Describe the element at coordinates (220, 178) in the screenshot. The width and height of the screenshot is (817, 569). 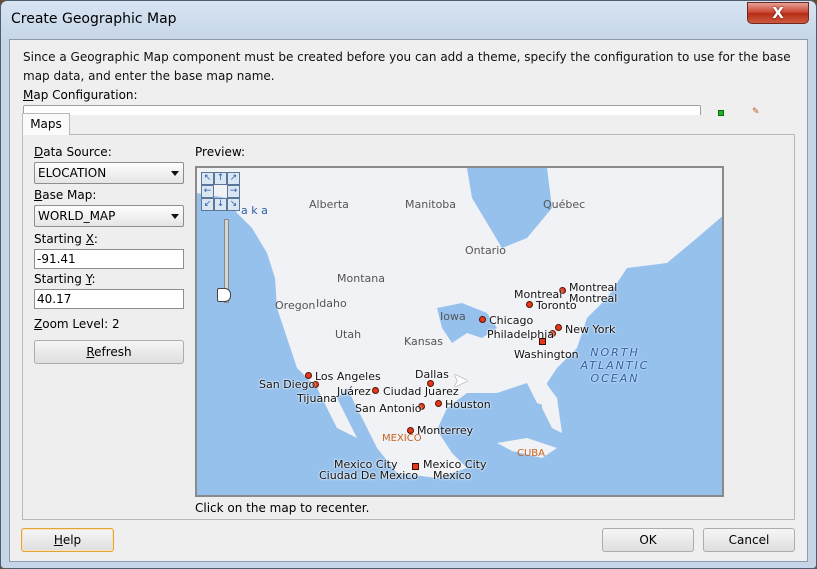
I see `pan-north-icon: ↑` at that location.